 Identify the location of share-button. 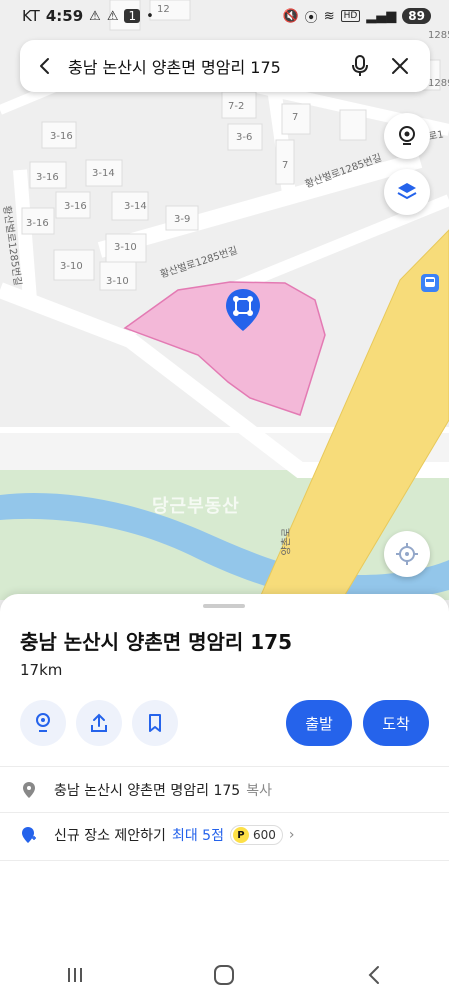
(99, 723).